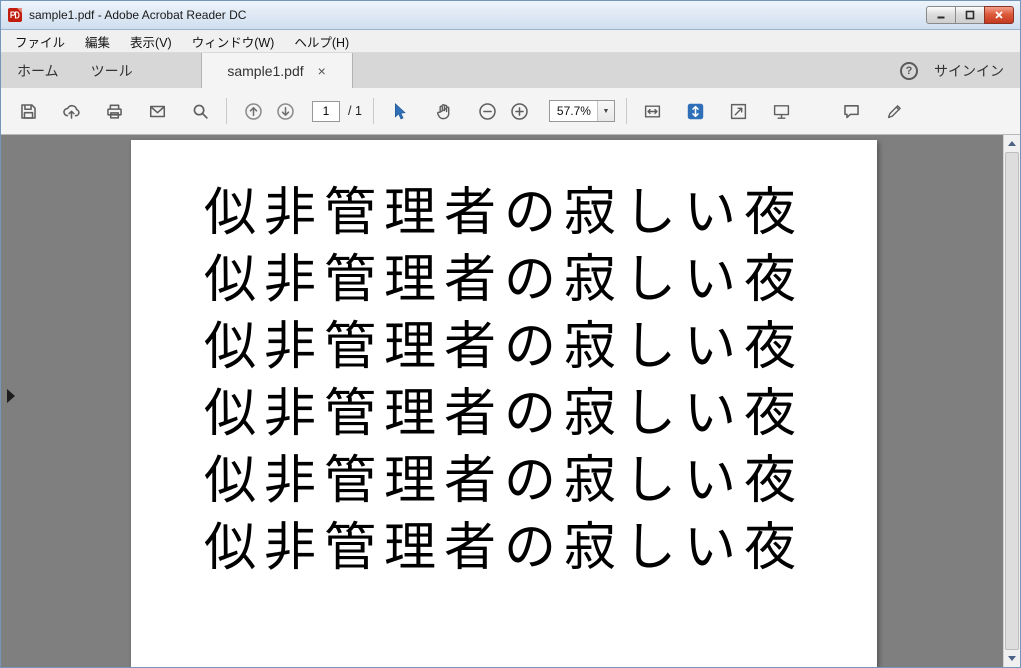 This screenshot has width=1021, height=668. I want to click on maximize-button, so click(970, 15).